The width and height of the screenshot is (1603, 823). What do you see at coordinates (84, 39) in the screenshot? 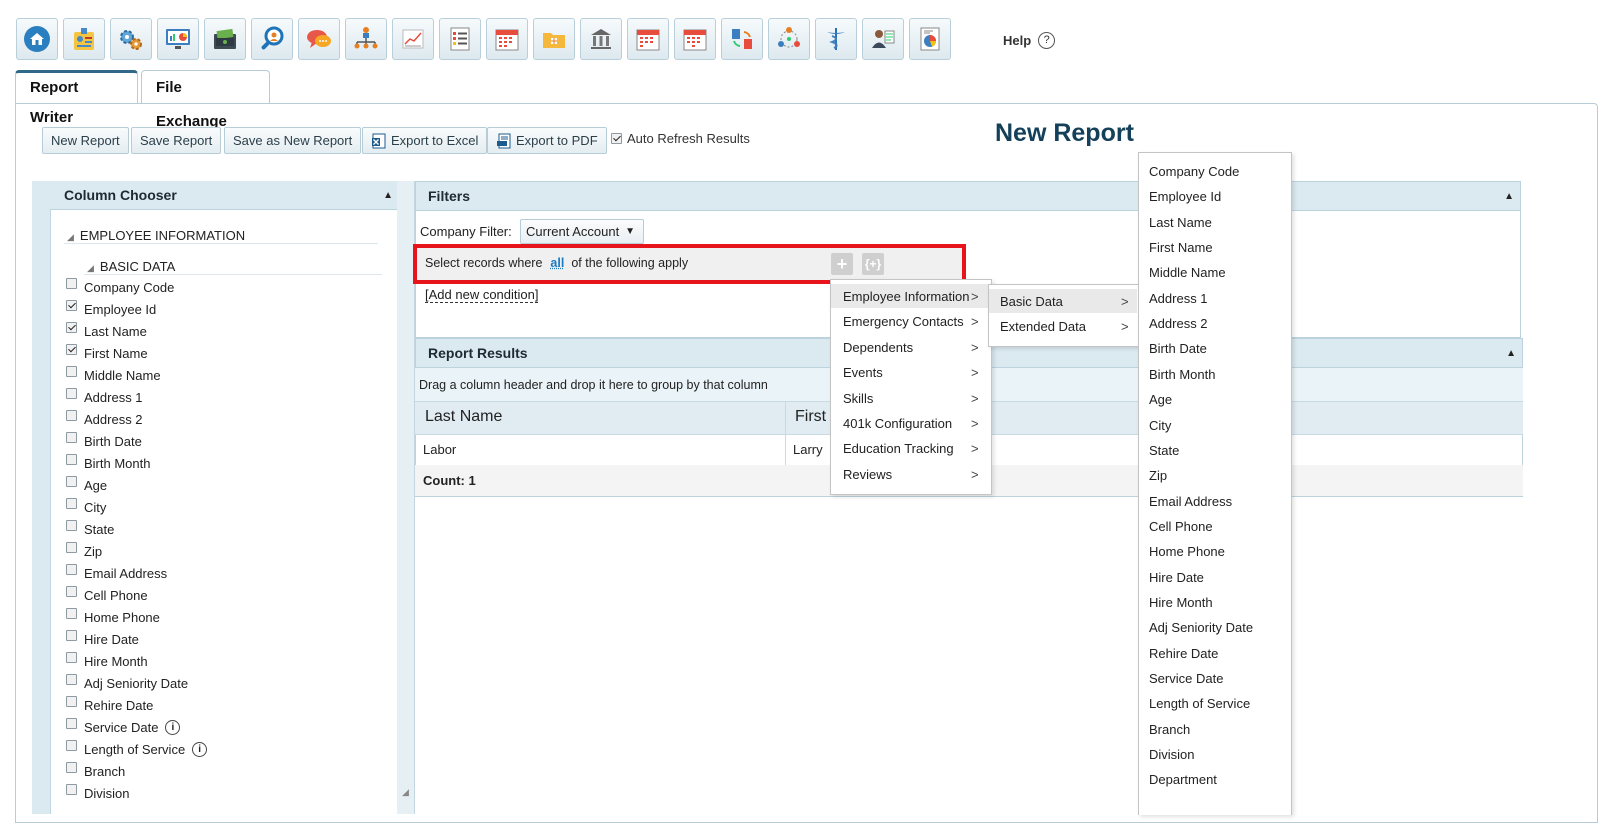
I see `employee-badge-icon` at bounding box center [84, 39].